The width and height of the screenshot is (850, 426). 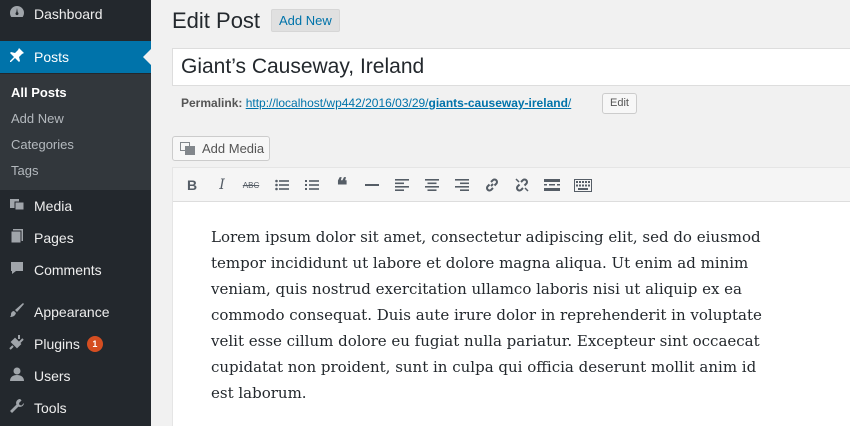 What do you see at coordinates (17, 238) in the screenshot?
I see `pages-icon` at bounding box center [17, 238].